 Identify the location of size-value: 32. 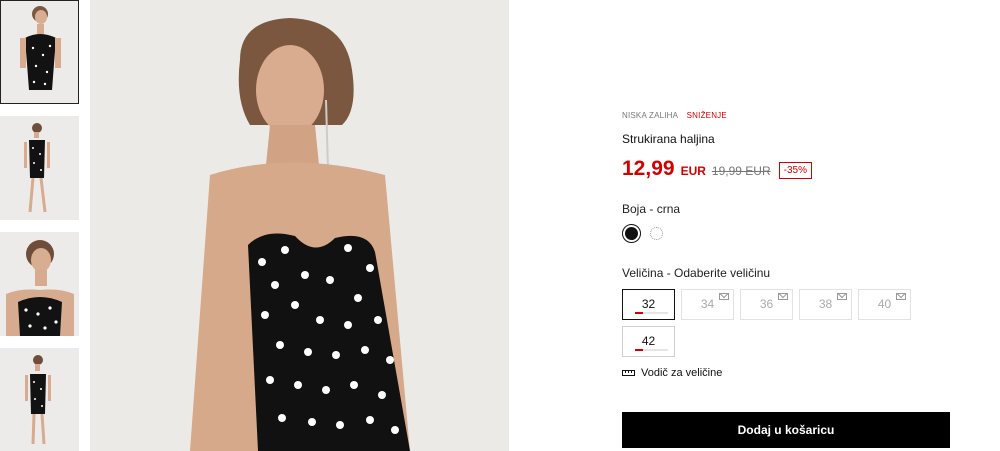
(648, 304).